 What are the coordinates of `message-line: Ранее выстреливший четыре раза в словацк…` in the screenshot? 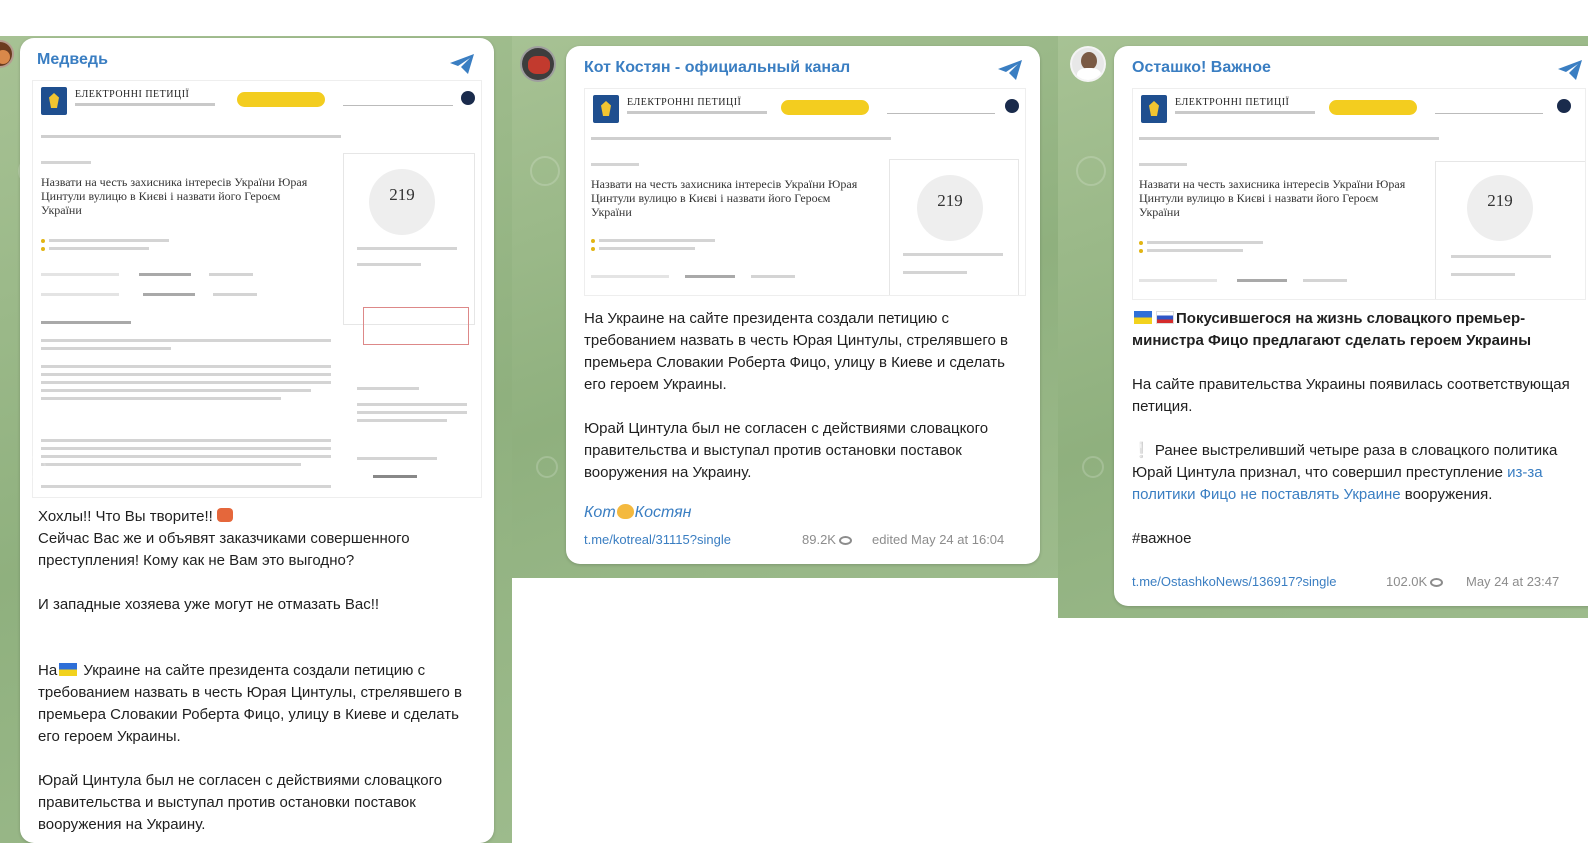 It's located at (1345, 461).